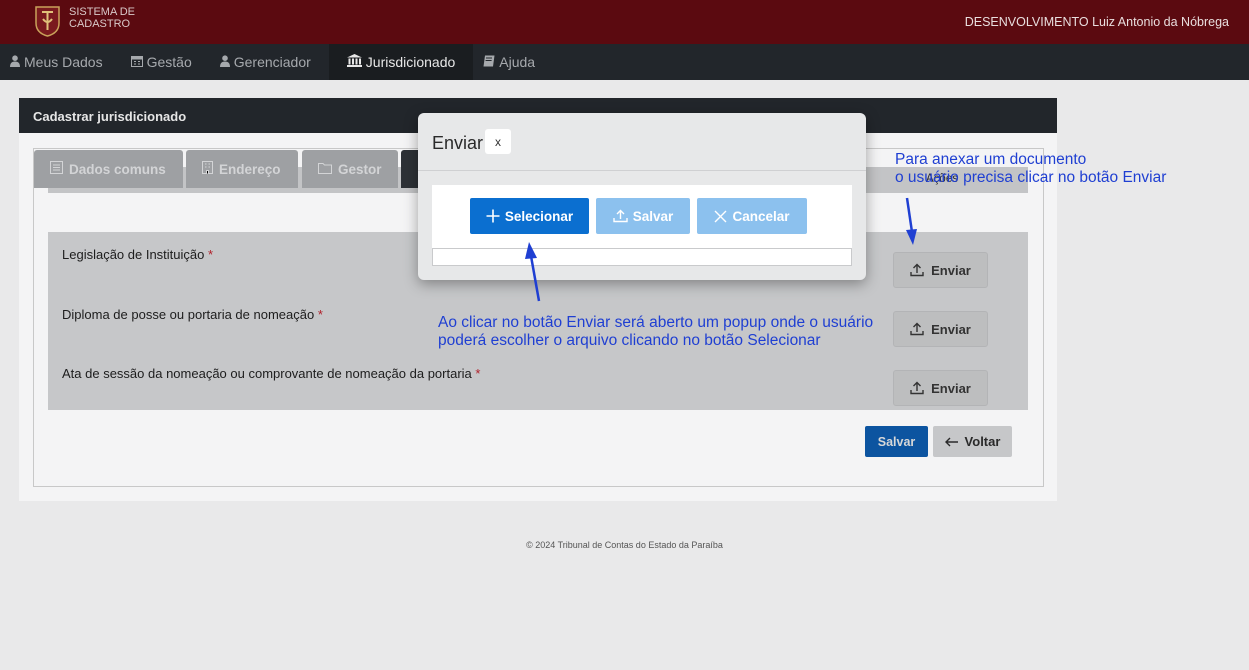  I want to click on tab-label: Gestor, so click(360, 169).